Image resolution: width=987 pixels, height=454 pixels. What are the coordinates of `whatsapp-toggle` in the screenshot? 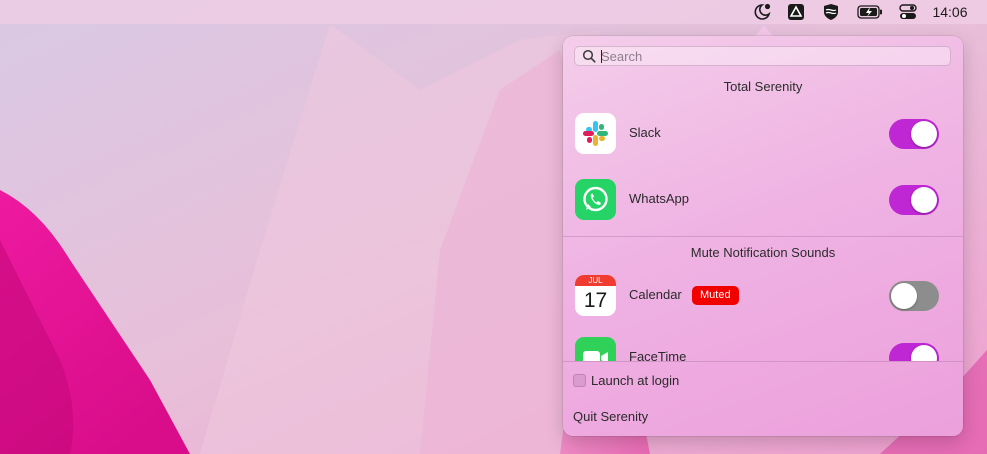 It's located at (914, 200).